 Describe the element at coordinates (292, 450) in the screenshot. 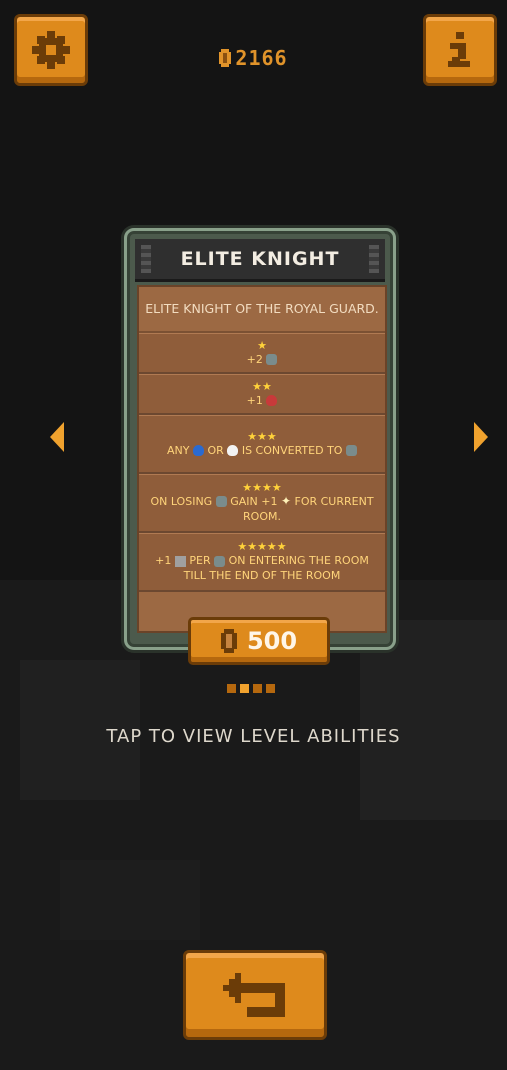

I see `level-text: IS CONVERTED TO` at that location.